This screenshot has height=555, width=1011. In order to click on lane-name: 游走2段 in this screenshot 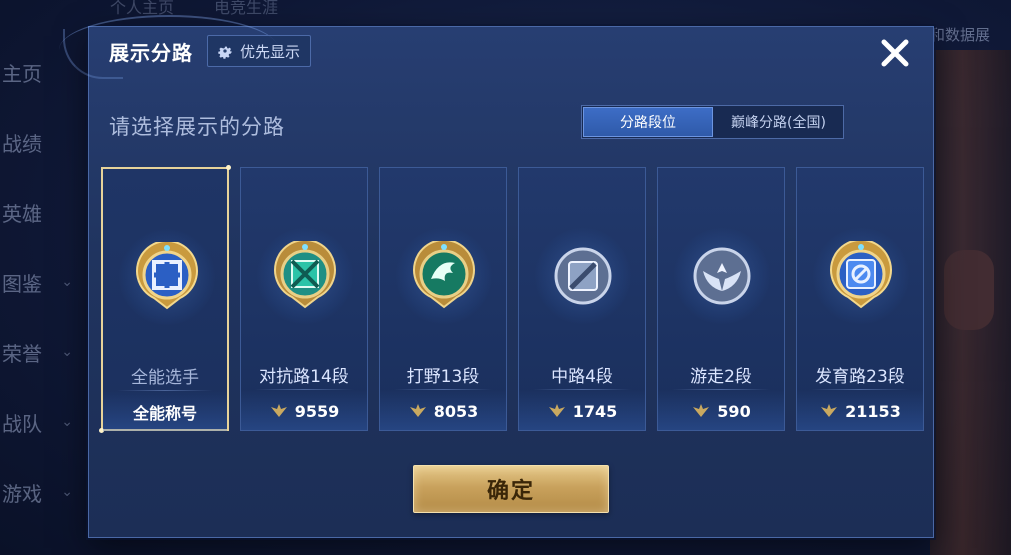, I will do `click(721, 377)`.